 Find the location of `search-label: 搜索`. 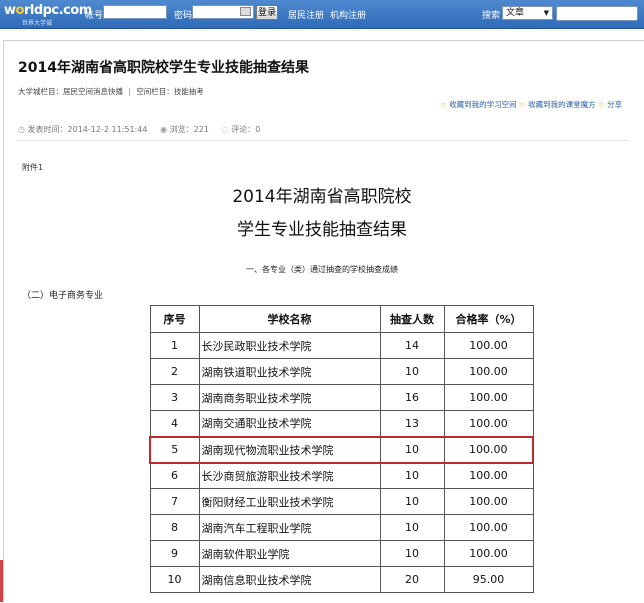

search-label: 搜索 is located at coordinates (491, 16).